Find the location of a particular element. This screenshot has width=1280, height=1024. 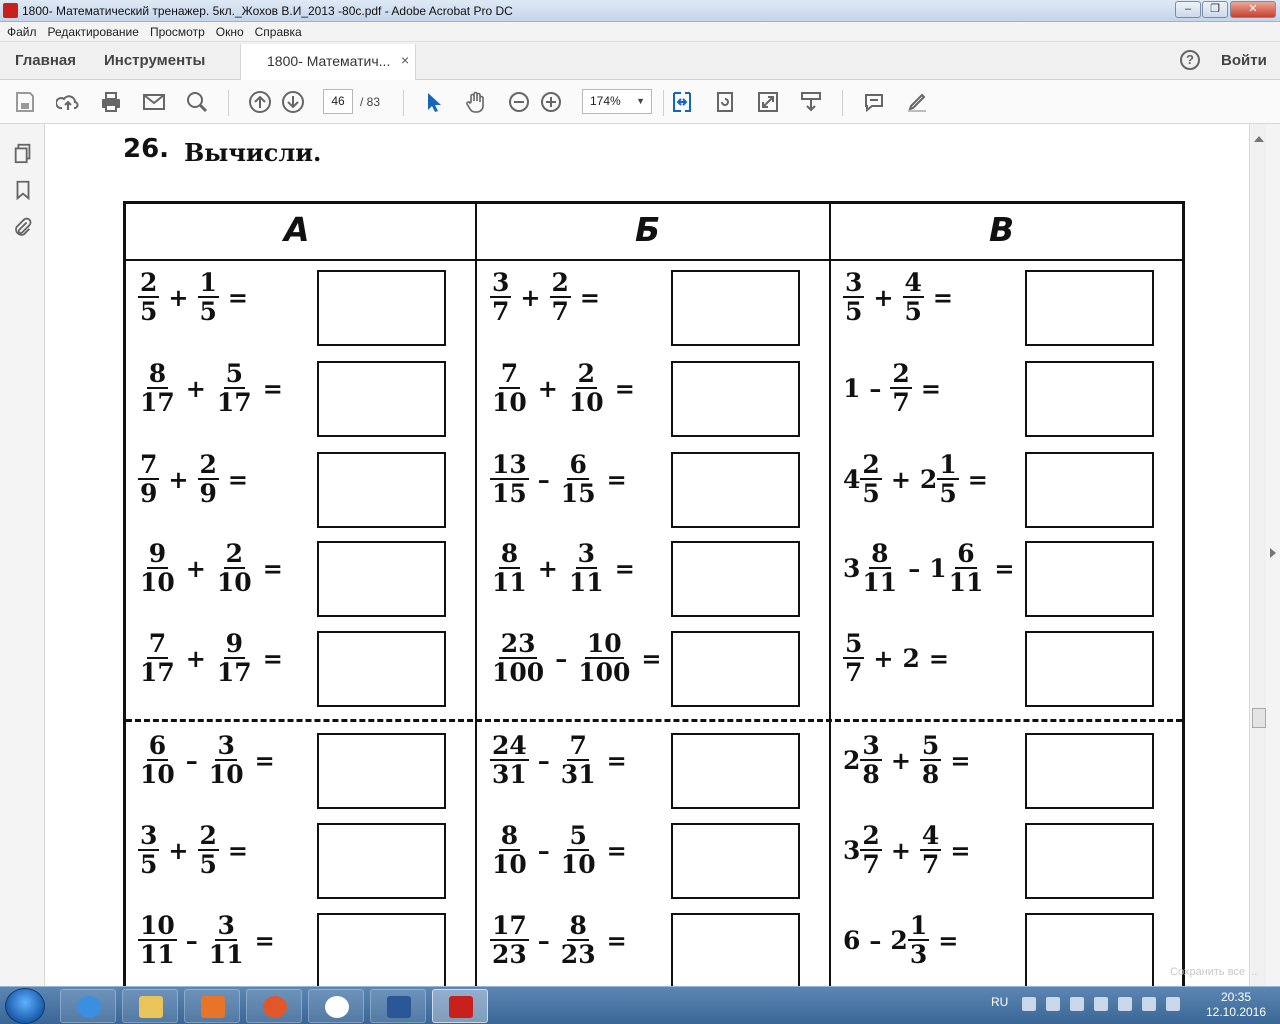

whole-number: 1 is located at coordinates (852, 388).